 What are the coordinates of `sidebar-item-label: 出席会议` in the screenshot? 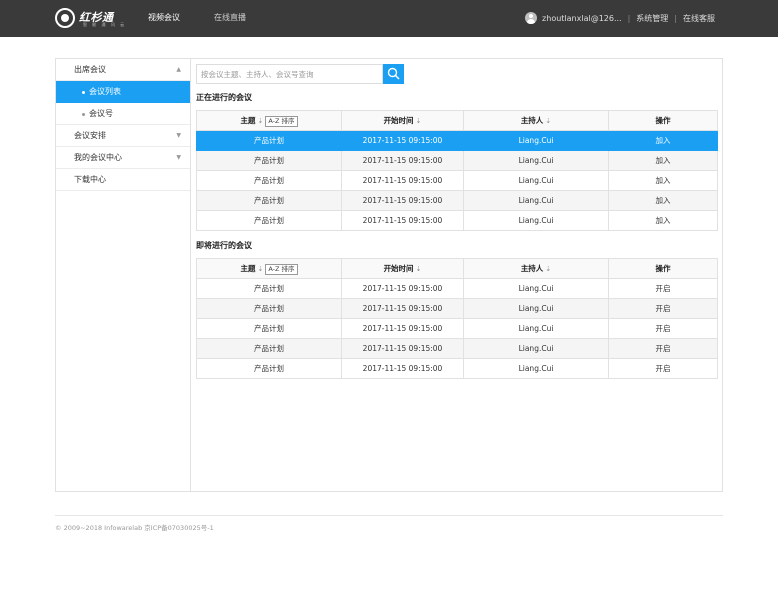 It's located at (90, 69).